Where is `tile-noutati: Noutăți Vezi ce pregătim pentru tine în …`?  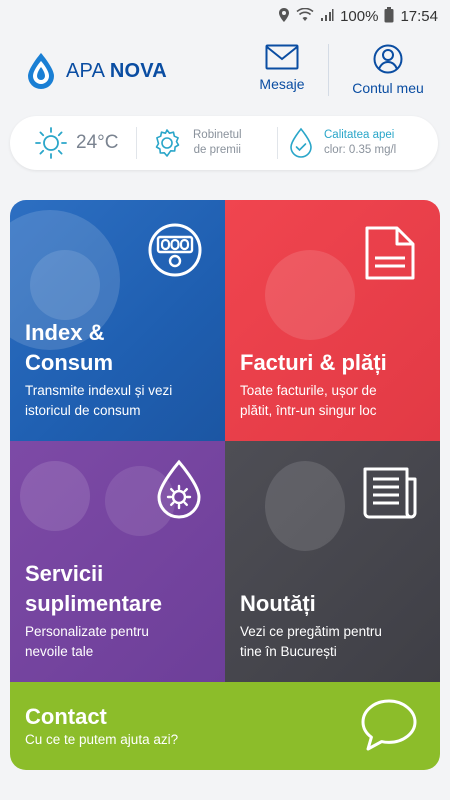
tile-noutati: Noutăți Vezi ce pregătim pentru tine în … is located at coordinates (332, 561).